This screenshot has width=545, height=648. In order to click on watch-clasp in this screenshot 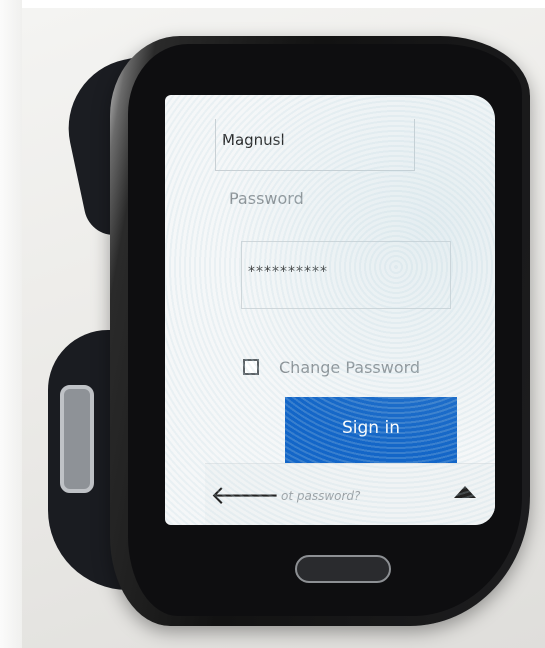, I will do `click(77, 439)`.